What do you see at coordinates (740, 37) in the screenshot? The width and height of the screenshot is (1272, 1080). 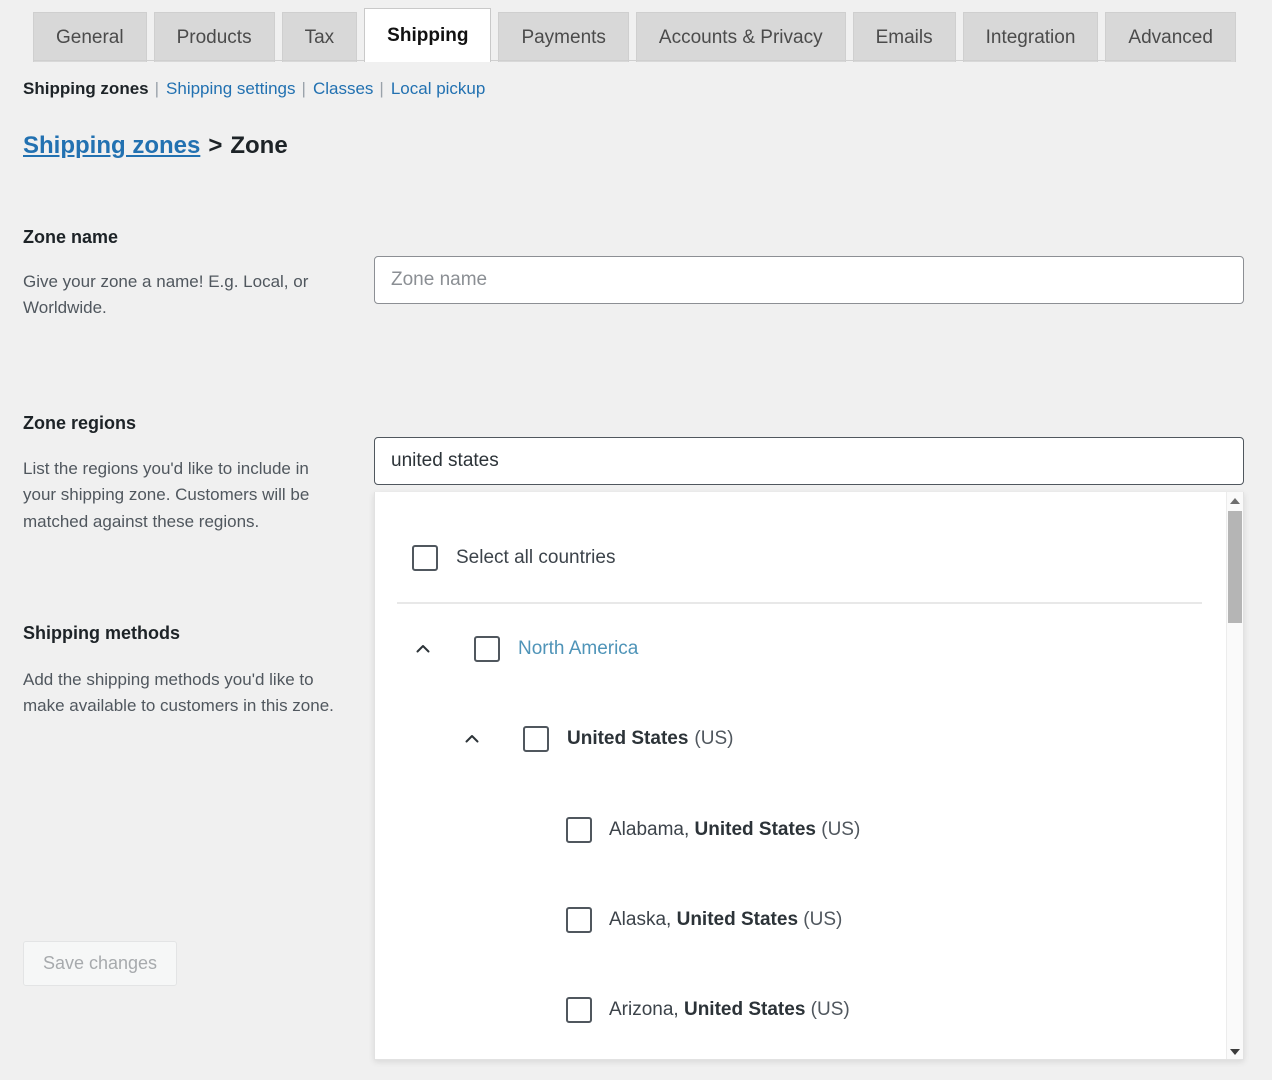 I see `tab-accounts-privacy: Accounts & Privacy` at bounding box center [740, 37].